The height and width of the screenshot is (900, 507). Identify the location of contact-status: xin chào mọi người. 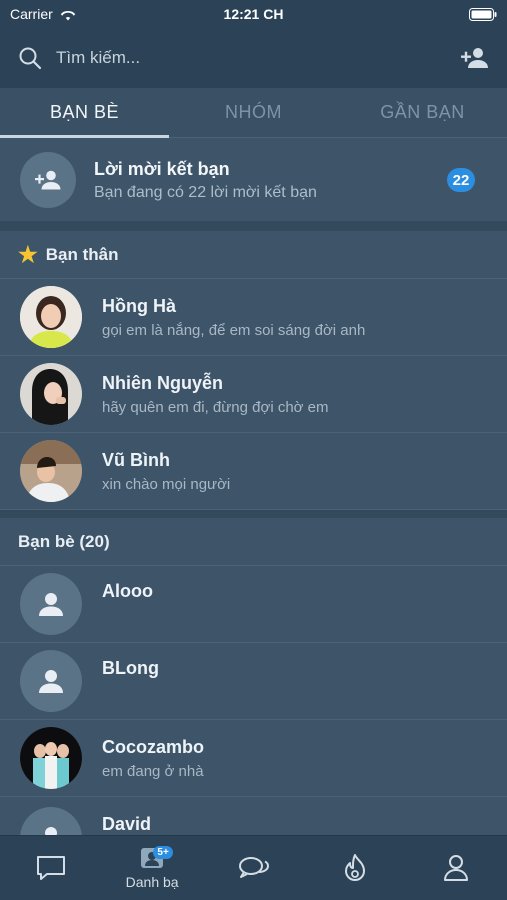
(166, 484).